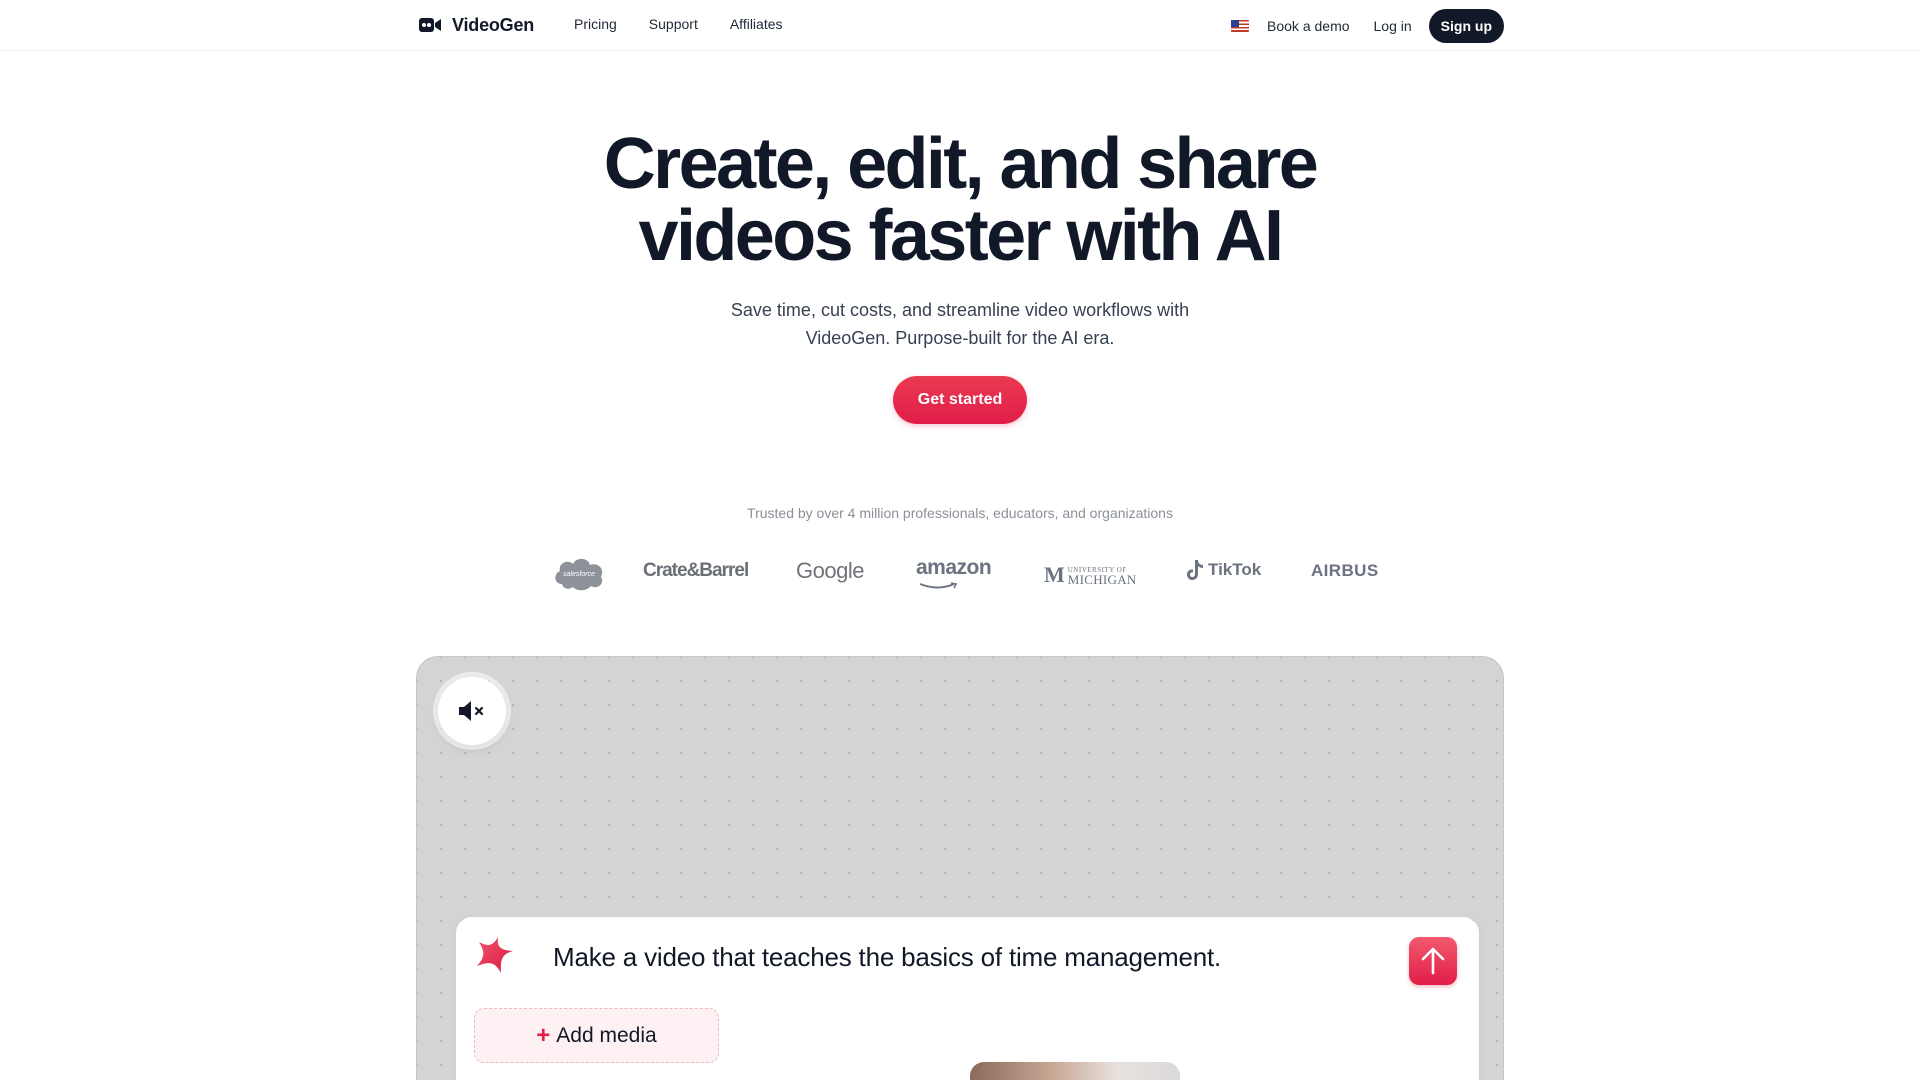 The image size is (1920, 1080). What do you see at coordinates (960, 338) in the screenshot?
I see `hero-subtitle-line-2: VideoGen. Purpose-built for the AI era.` at bounding box center [960, 338].